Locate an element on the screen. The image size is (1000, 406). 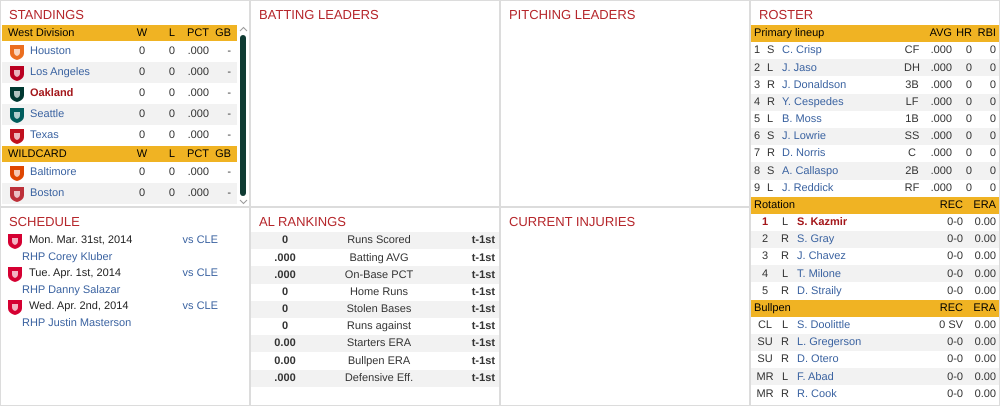
team-name: Texas is located at coordinates (80, 135).